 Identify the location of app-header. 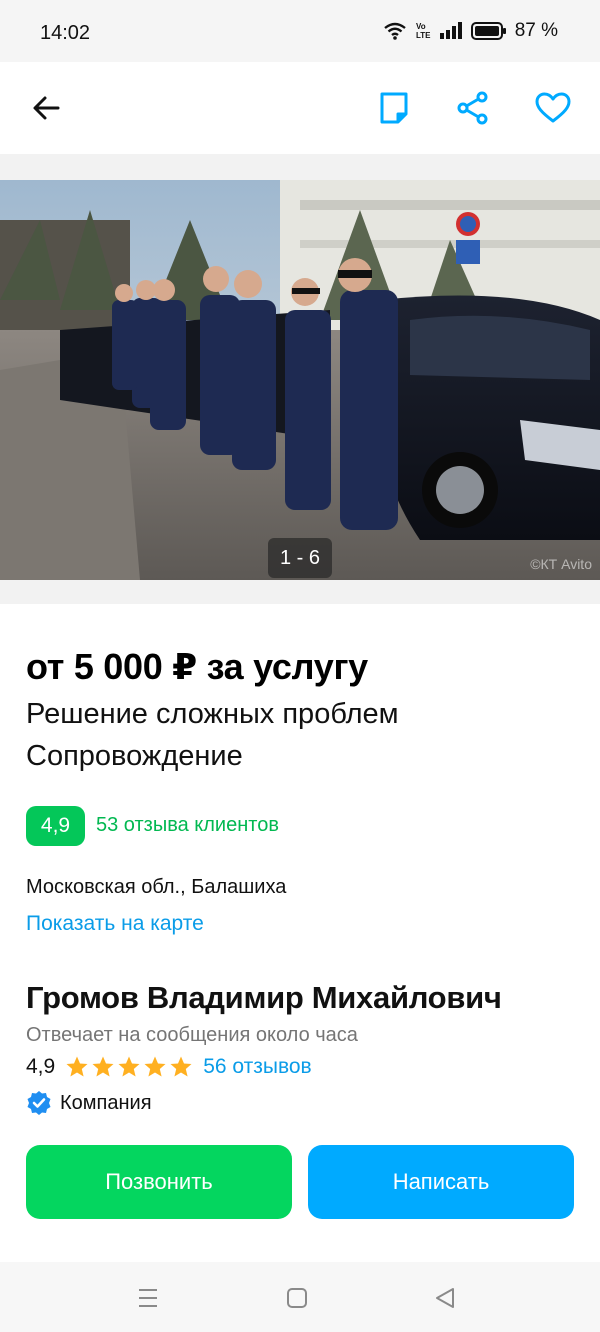
(300, 108).